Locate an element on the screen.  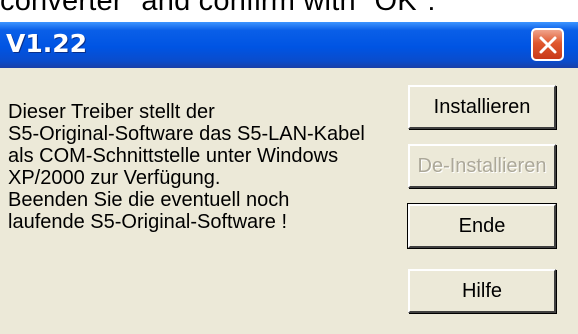
background-caption-text: converter" and confirm with "OK": is located at coordinates (218, 8).